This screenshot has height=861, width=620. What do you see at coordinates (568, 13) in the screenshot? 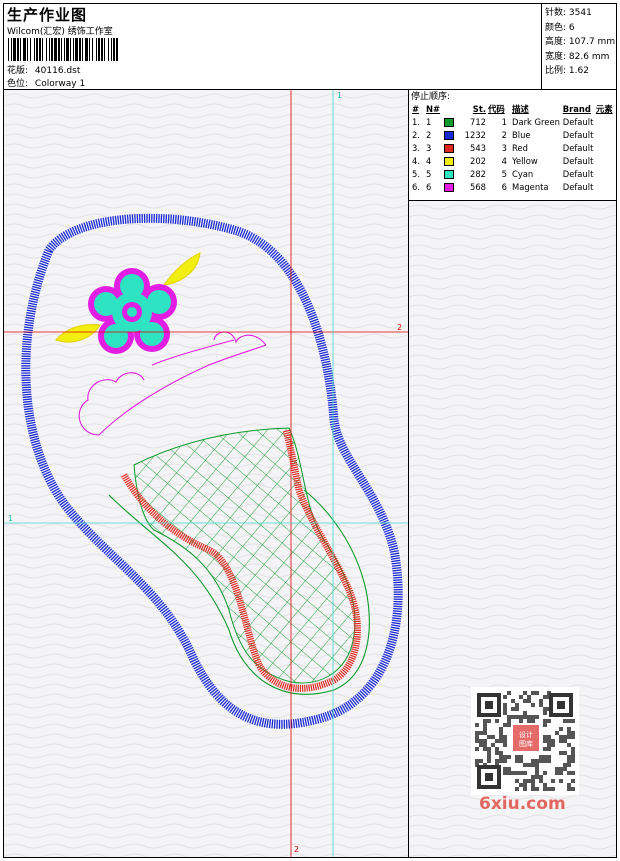
I see `stat-stitches: 针数: 3541` at bounding box center [568, 13].